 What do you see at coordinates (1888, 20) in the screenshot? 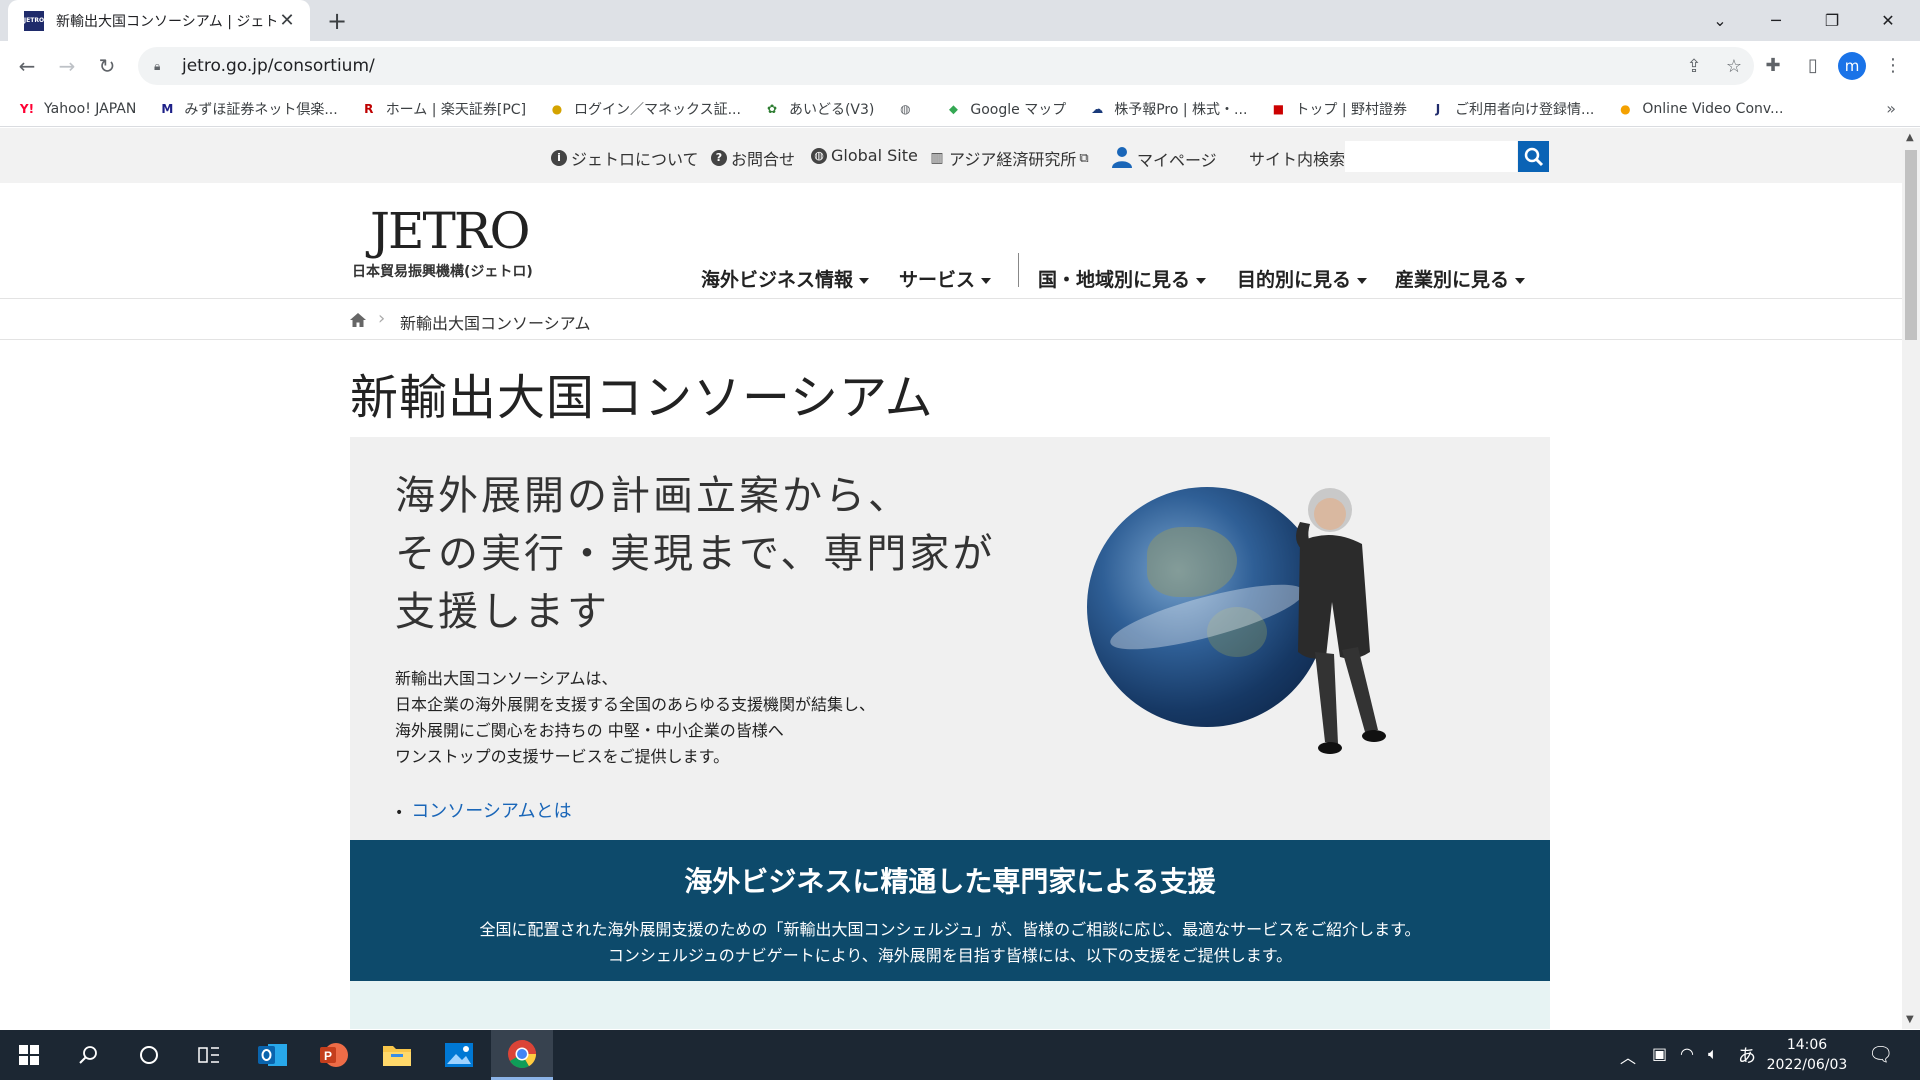
I see `close-window-button: ✕` at bounding box center [1888, 20].